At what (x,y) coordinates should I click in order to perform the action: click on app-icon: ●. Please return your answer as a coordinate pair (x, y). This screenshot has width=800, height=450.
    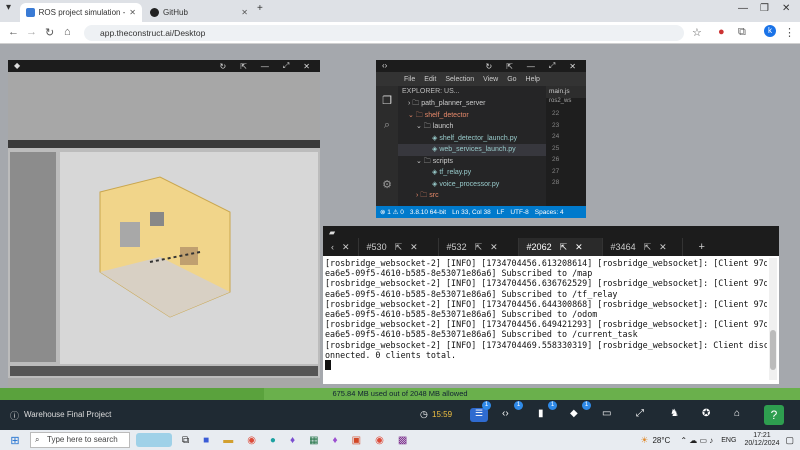
    Looking at the image, I should click on (273, 440).